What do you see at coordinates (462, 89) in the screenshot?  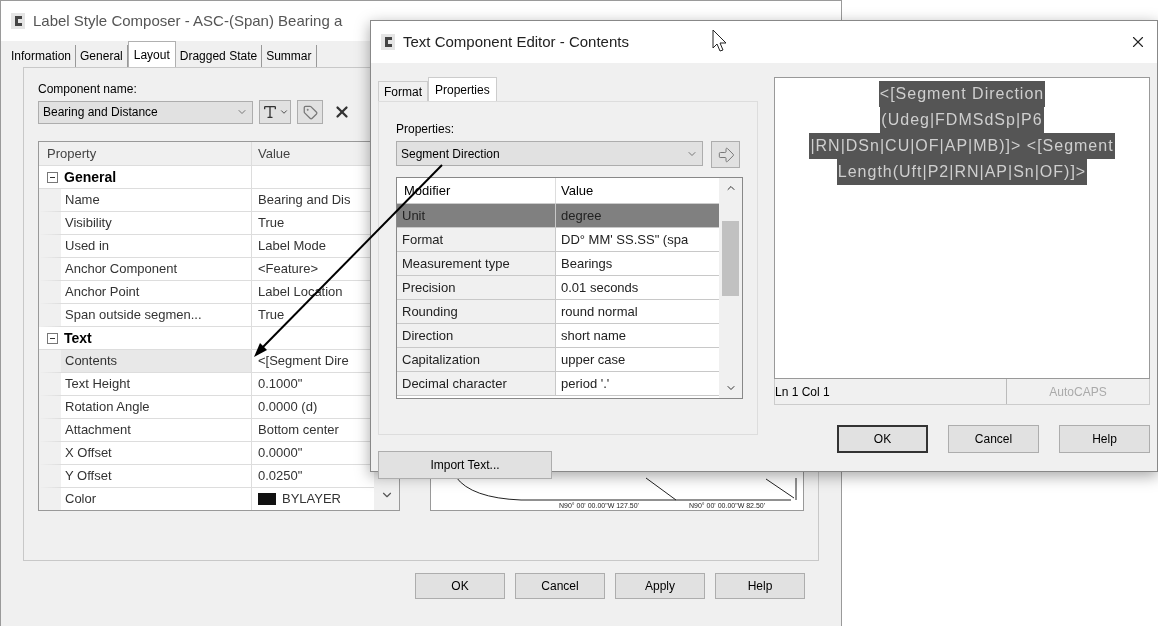 I see `tab: Properties` at bounding box center [462, 89].